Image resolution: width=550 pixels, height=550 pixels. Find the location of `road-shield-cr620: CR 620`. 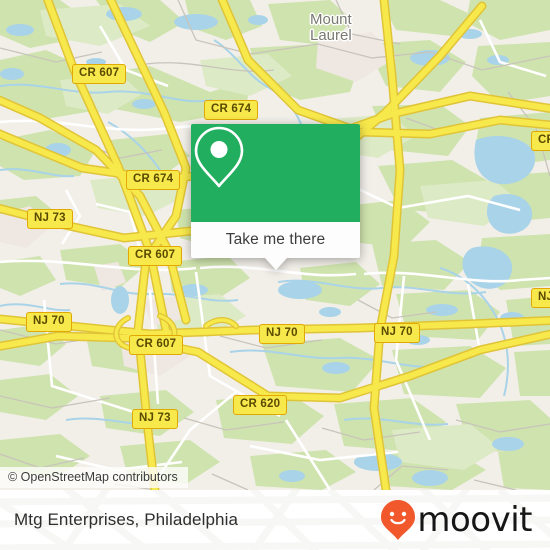

road-shield-cr620: CR 620 is located at coordinates (260, 405).